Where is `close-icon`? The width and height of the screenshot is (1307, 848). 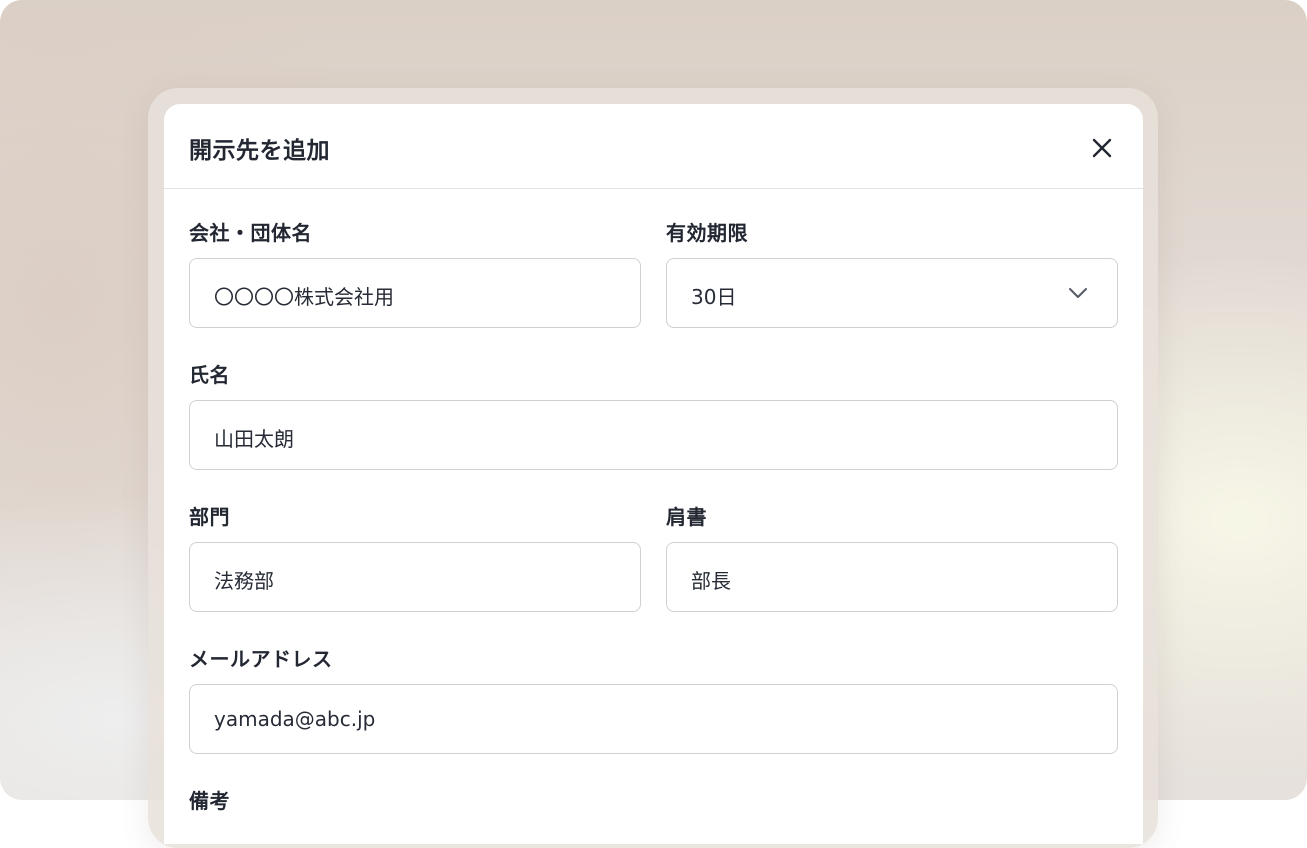
close-icon is located at coordinates (1102, 148).